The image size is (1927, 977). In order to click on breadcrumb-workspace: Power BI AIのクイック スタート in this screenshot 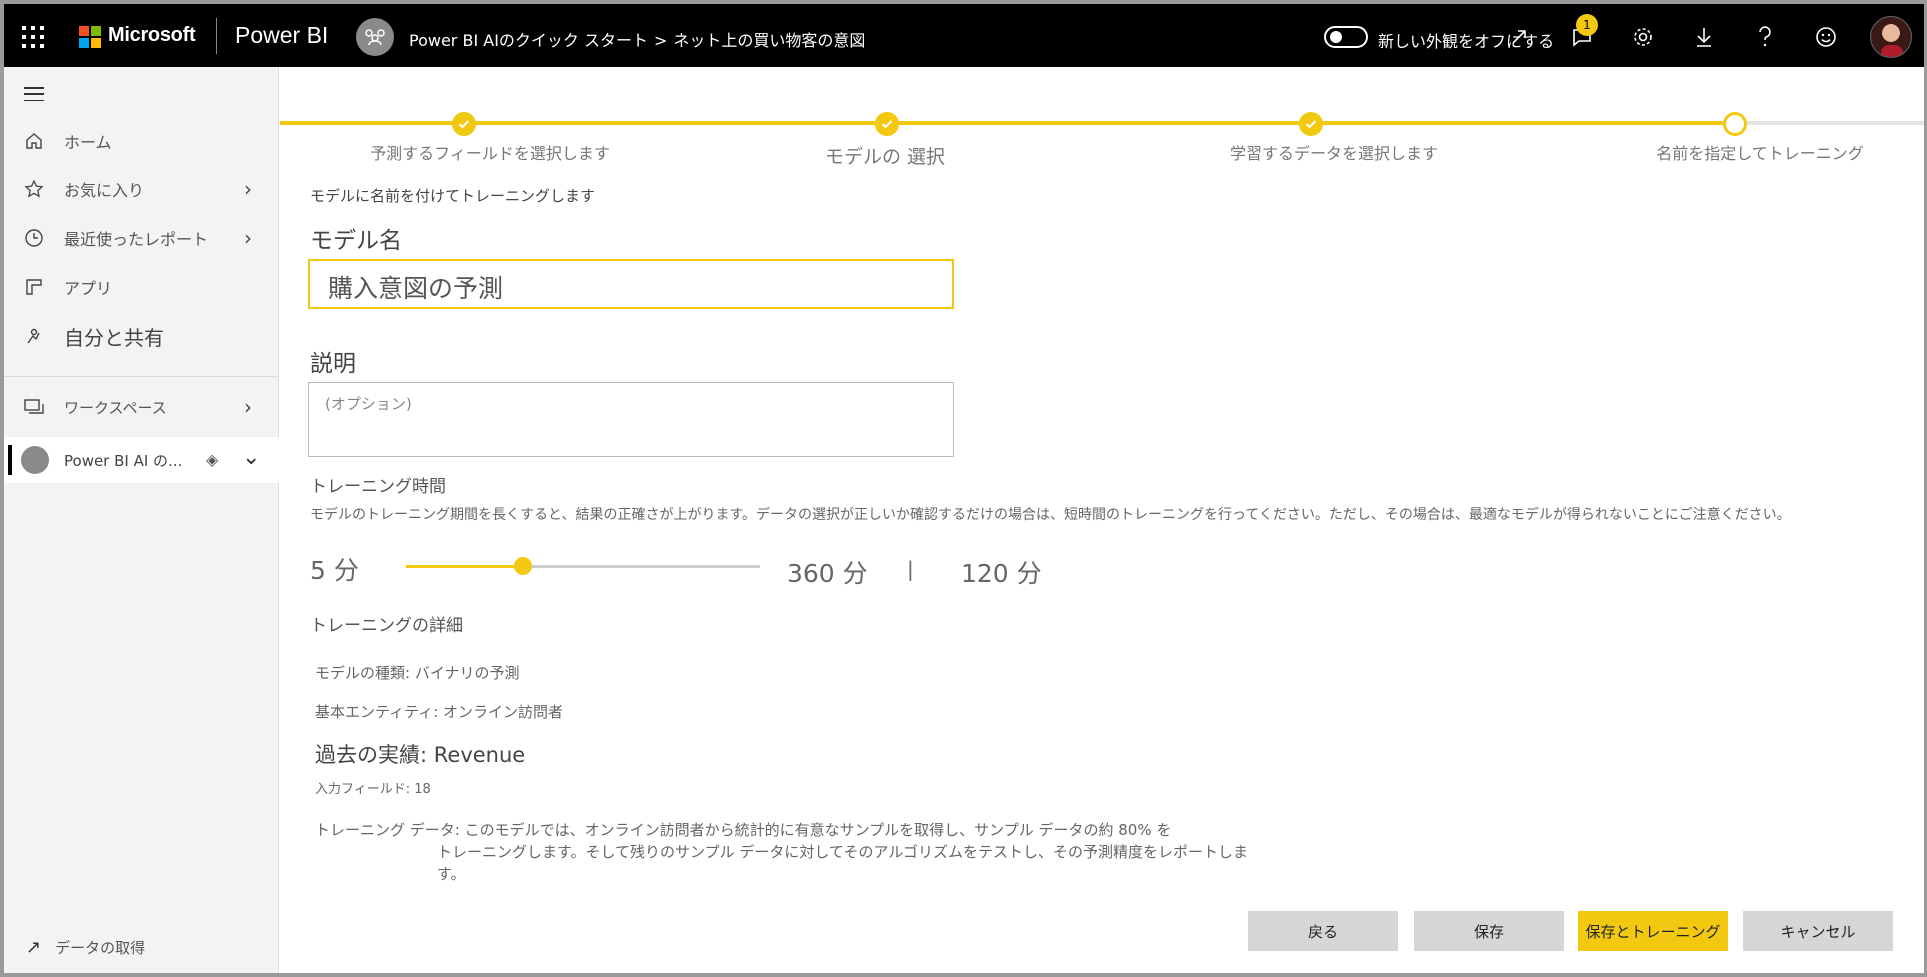, I will do `click(528, 40)`.